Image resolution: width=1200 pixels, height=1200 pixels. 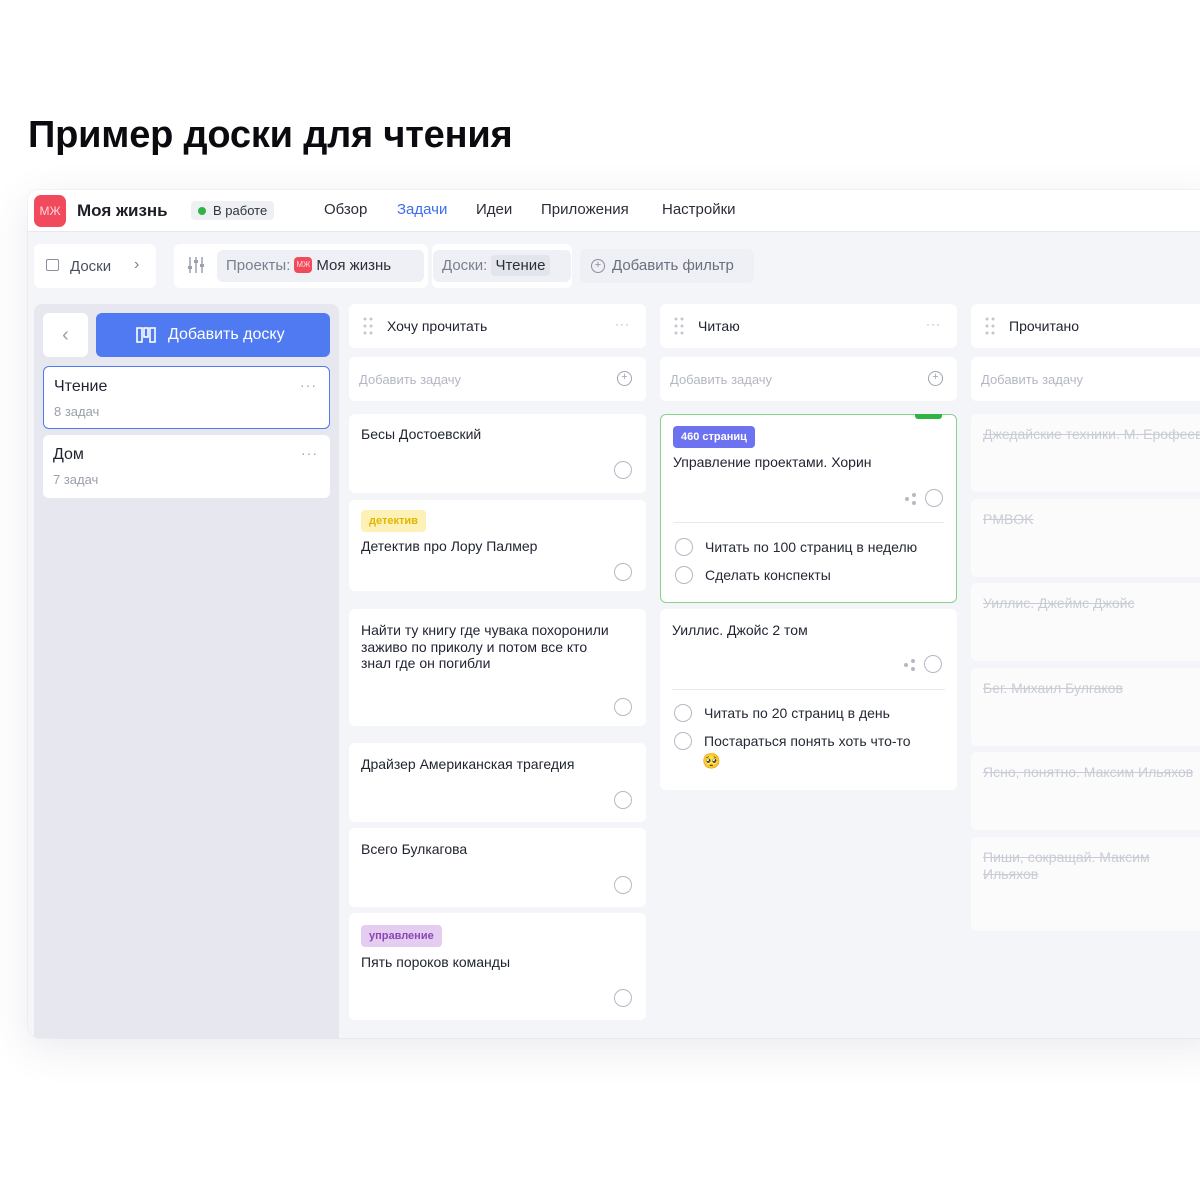 I want to click on tab-tasks: Задачи, so click(x=422, y=209).